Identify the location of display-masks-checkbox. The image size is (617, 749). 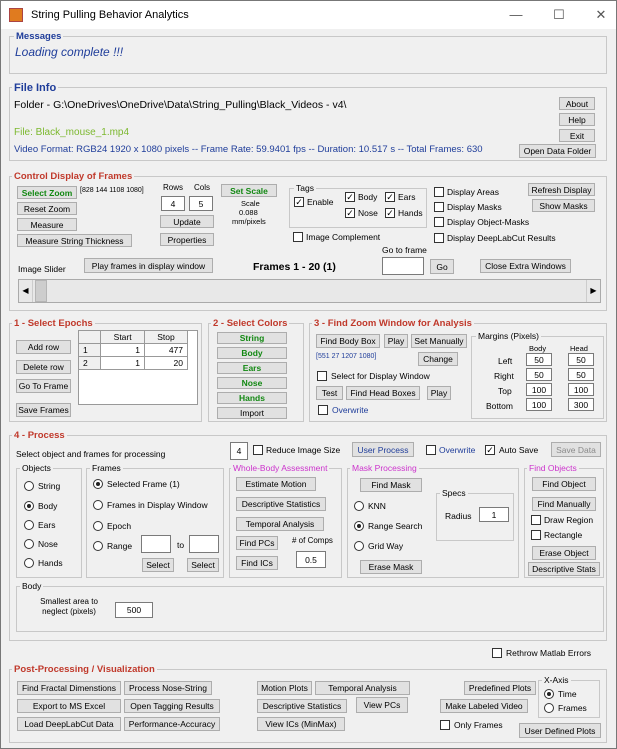
(439, 207).